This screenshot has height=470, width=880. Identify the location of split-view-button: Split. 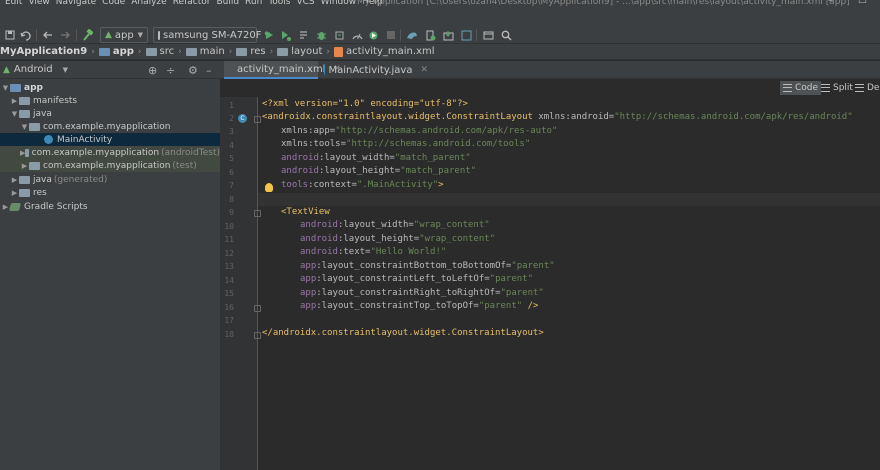
(837, 88).